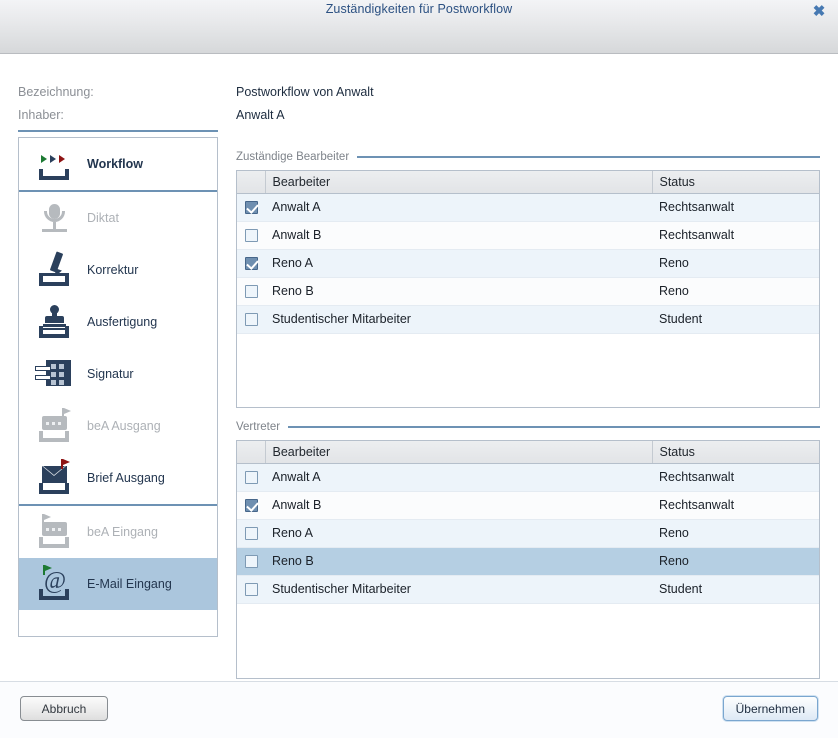 This screenshot has width=838, height=738. What do you see at coordinates (64, 708) in the screenshot?
I see `cancel-button: Abbruch` at bounding box center [64, 708].